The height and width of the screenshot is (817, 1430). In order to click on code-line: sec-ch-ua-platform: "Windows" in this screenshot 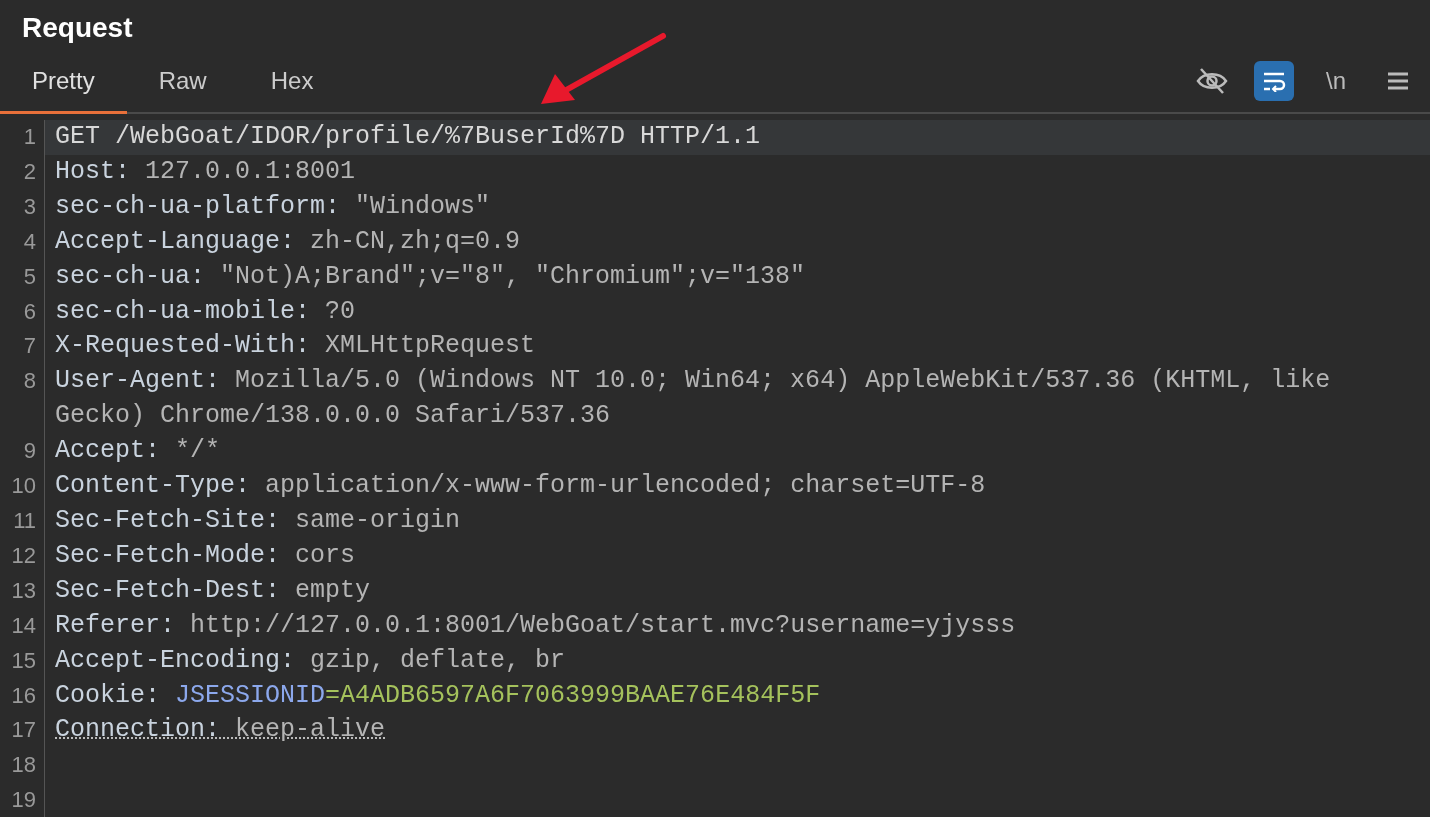, I will do `click(273, 206)`.